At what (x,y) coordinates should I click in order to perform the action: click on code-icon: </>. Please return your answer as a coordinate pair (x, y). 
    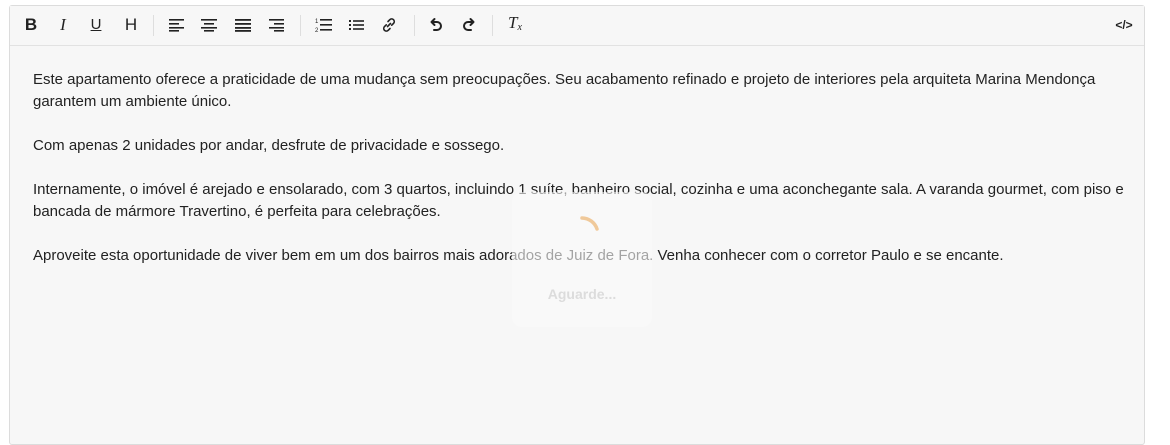
    Looking at the image, I should click on (1124, 25).